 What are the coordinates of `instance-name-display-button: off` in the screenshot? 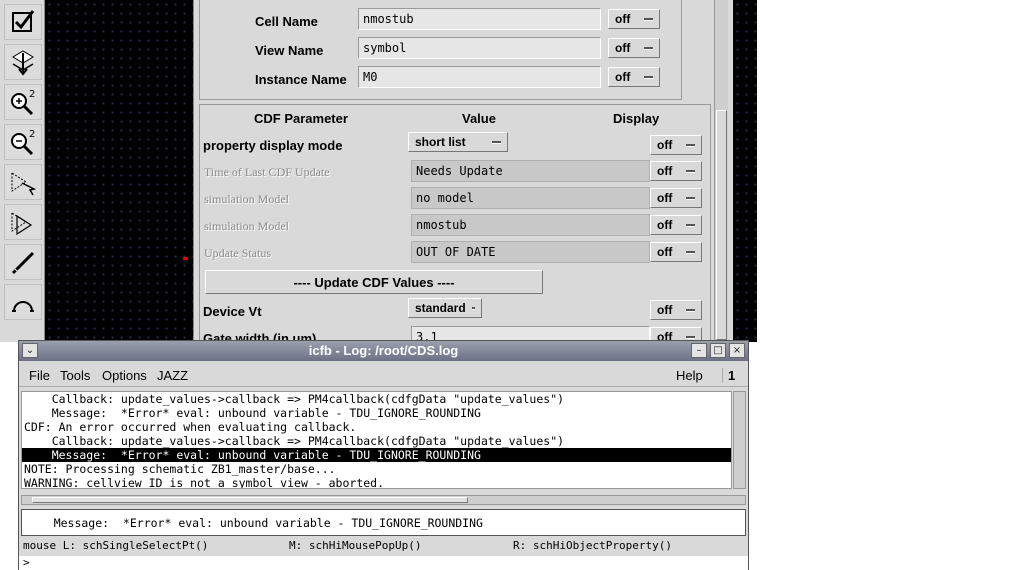 It's located at (634, 77).